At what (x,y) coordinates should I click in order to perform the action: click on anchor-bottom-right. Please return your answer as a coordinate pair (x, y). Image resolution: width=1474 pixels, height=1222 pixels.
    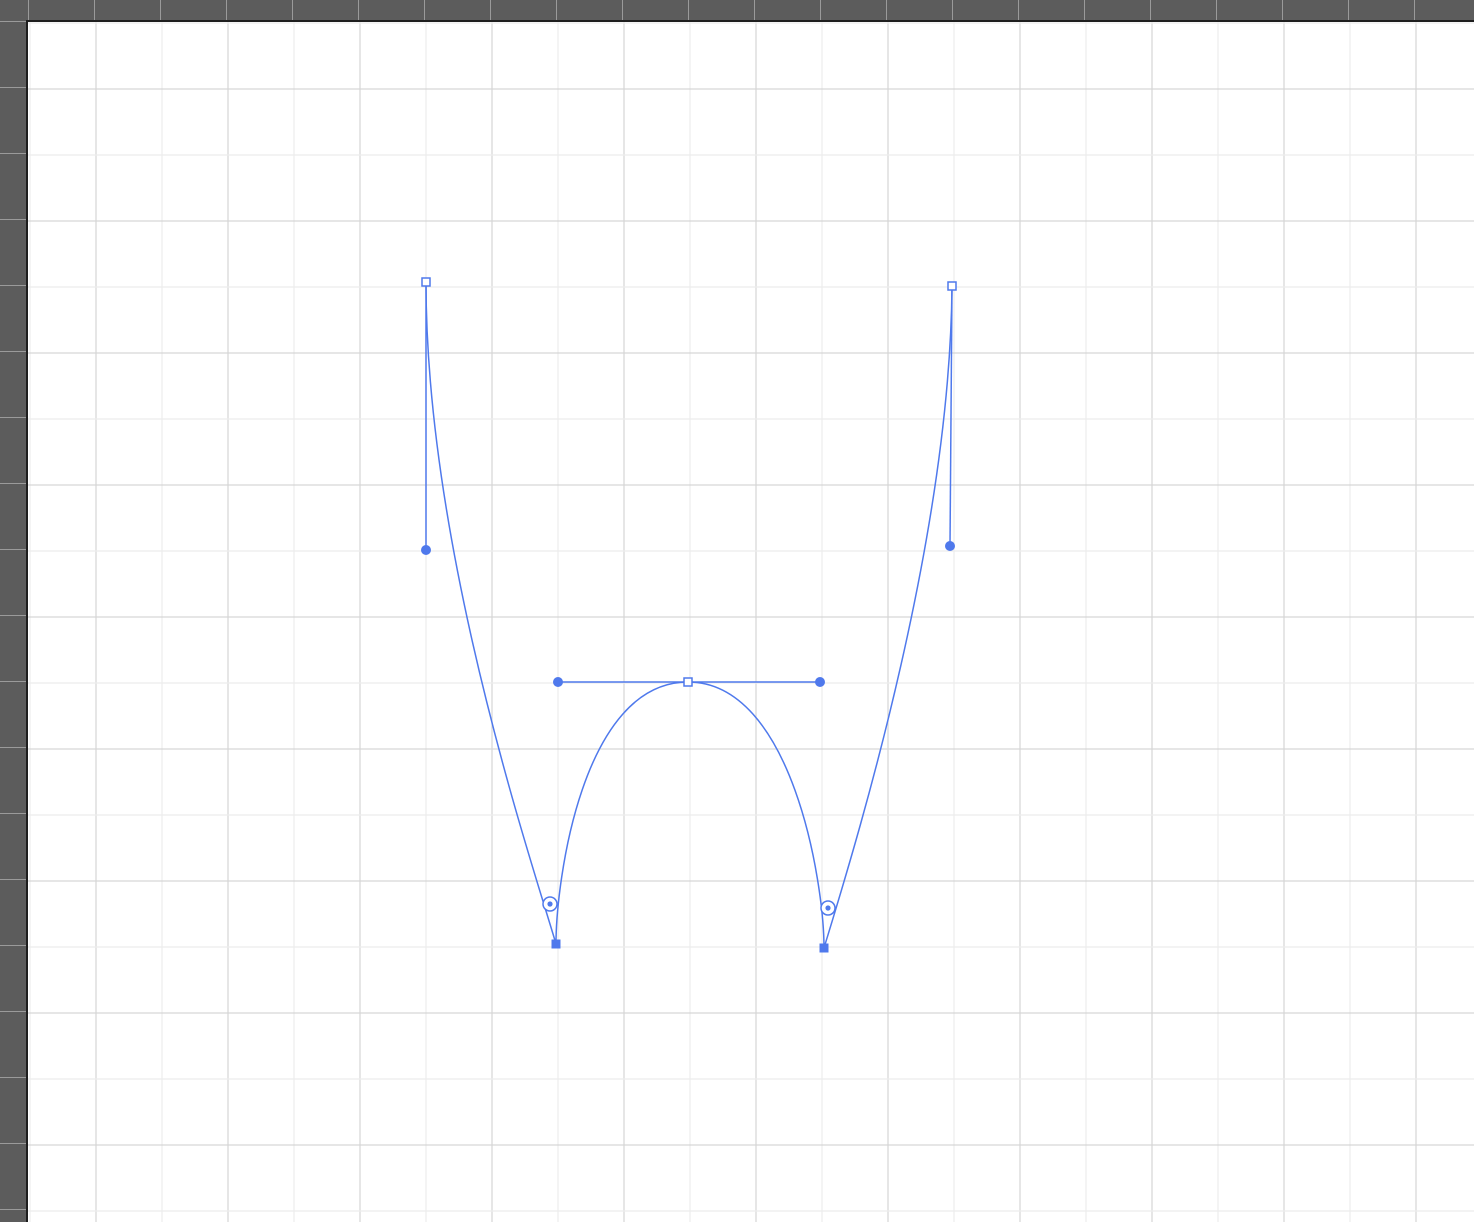
    Looking at the image, I should click on (824, 948).